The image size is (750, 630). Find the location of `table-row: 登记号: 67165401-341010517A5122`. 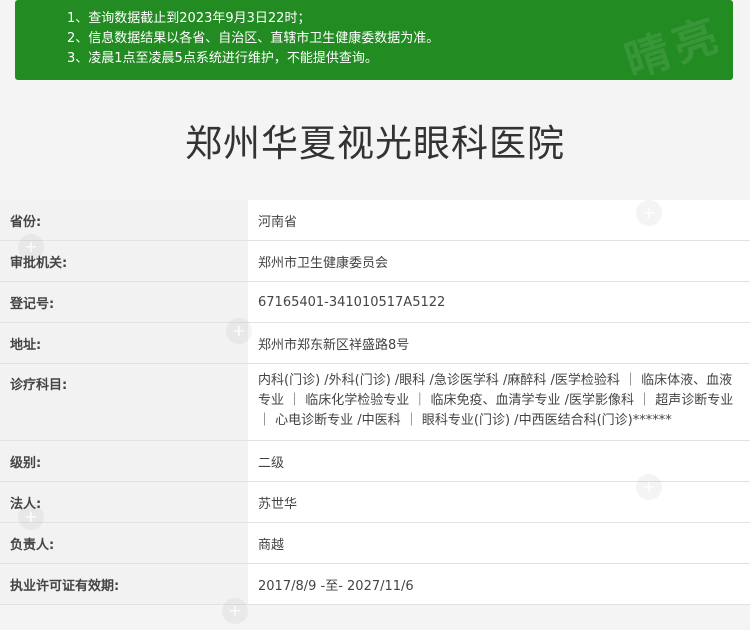

table-row: 登记号: 67165401-341010517A5122 is located at coordinates (375, 302).